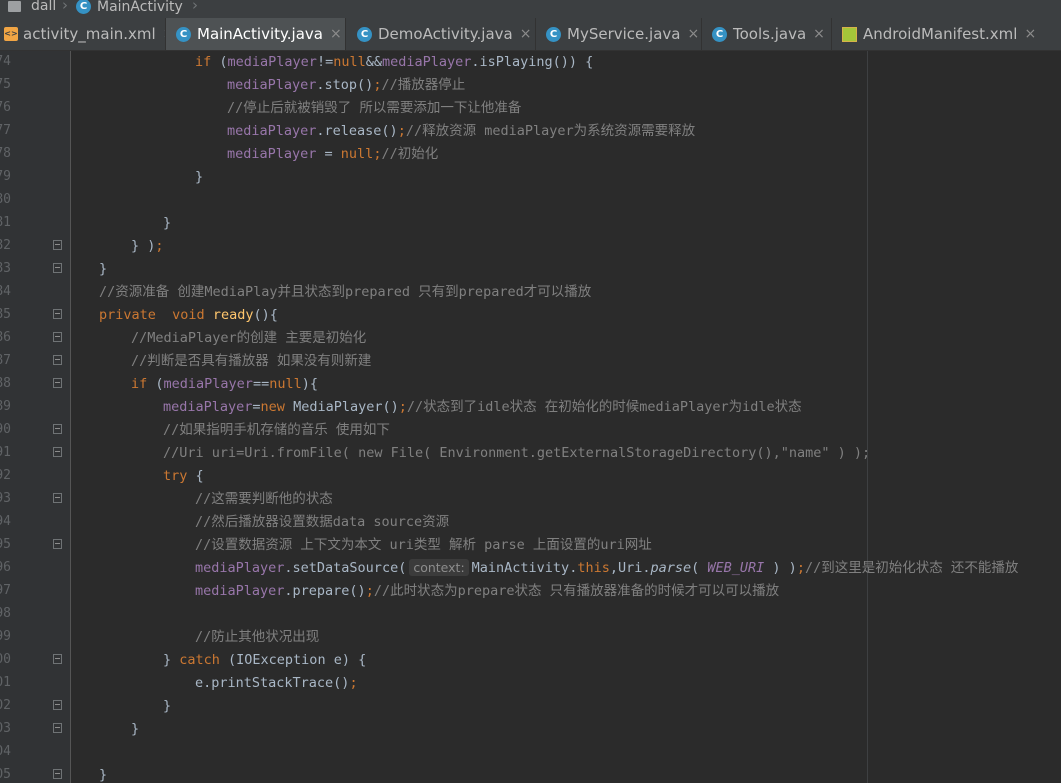 This screenshot has height=783, width=1061. Describe the element at coordinates (530, 499) in the screenshot. I see `code-line-93: 93 //这需要判断他的状态` at that location.